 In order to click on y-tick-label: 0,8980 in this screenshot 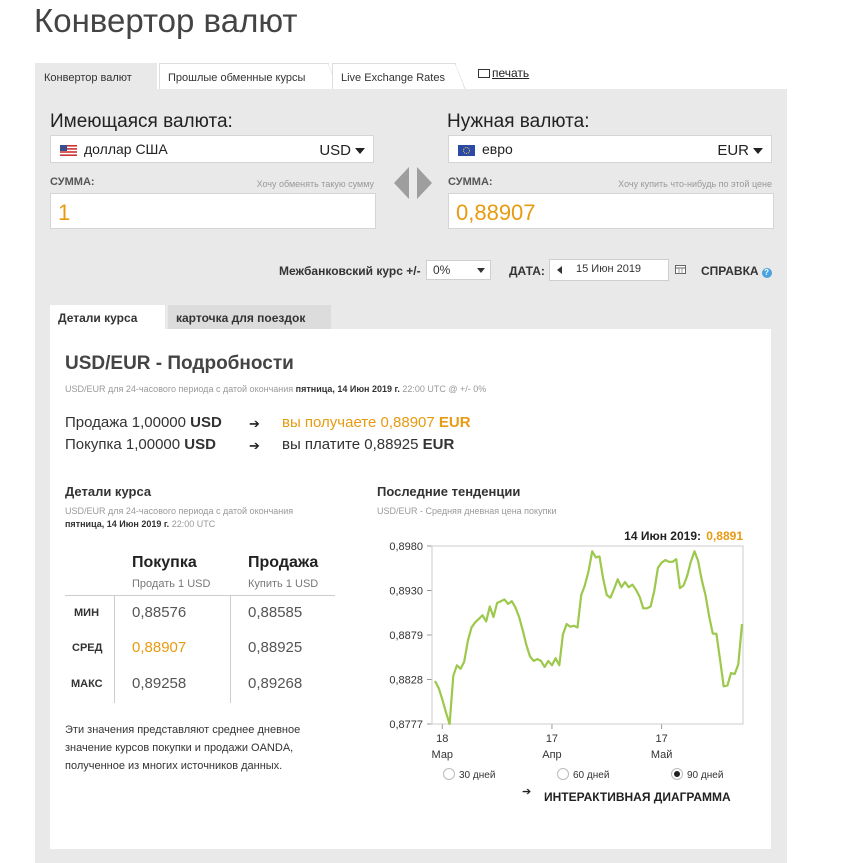, I will do `click(406, 547)`.